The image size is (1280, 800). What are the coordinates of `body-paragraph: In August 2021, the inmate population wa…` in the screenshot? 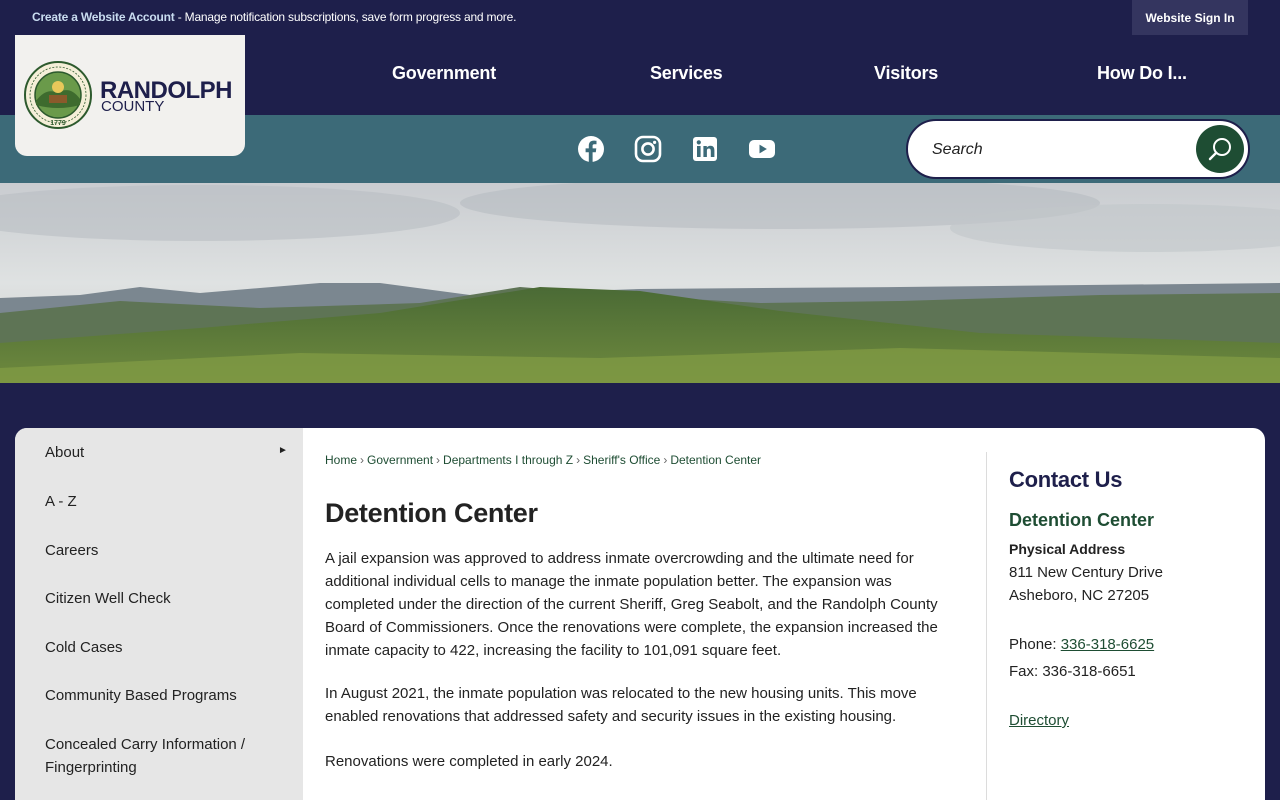 It's located at (621, 705).